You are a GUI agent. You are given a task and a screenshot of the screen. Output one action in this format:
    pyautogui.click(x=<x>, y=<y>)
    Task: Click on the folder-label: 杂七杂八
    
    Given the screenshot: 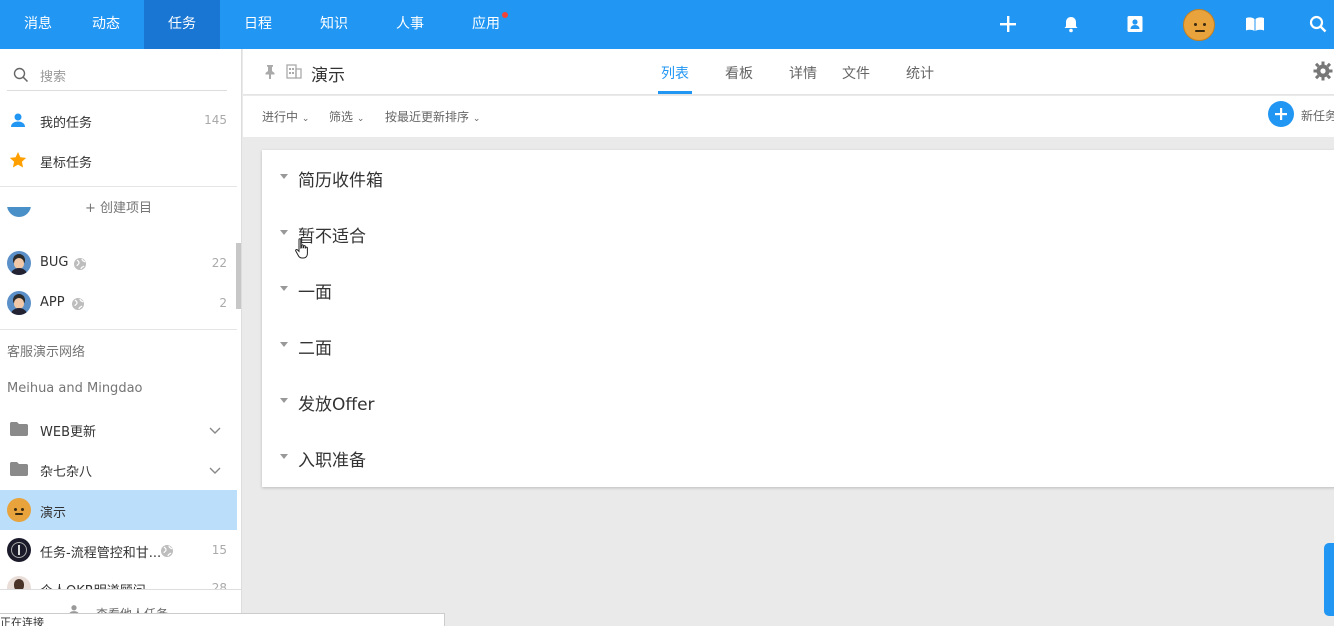 What is the action you would take?
    pyautogui.click(x=66, y=472)
    